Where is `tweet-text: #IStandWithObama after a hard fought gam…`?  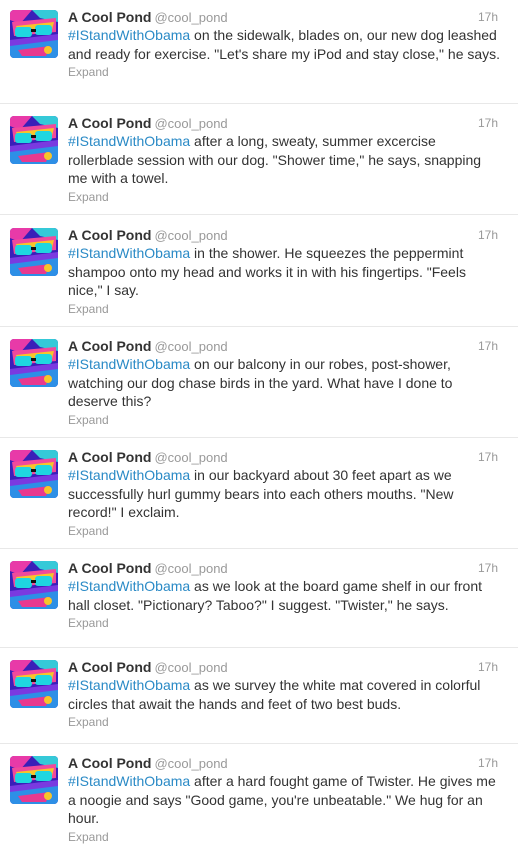
tweet-text: #IStandWithObama after a hard fought gam… is located at coordinates (289, 800).